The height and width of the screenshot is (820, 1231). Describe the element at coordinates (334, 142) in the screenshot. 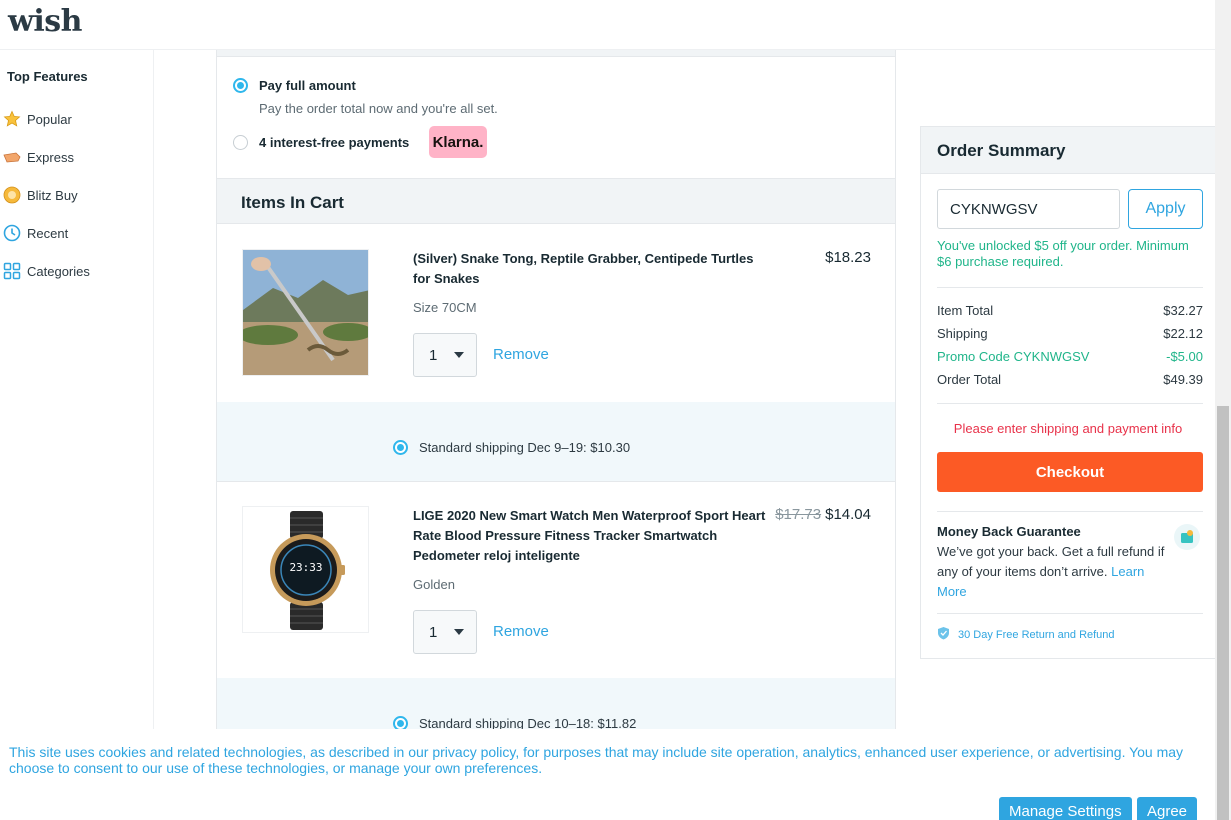

I see `installments-label: 4 interest-free payments` at that location.